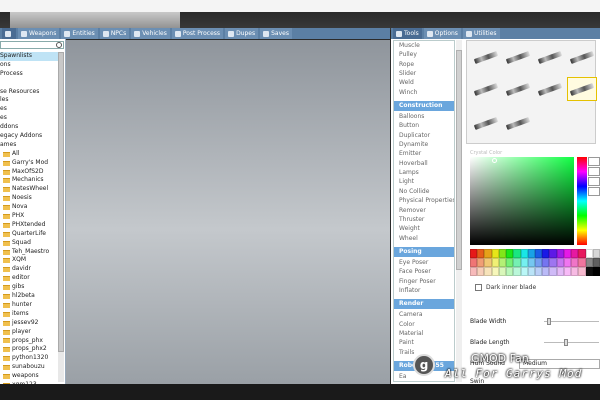  I want to click on tool-item: Muscle, so click(424, 45).